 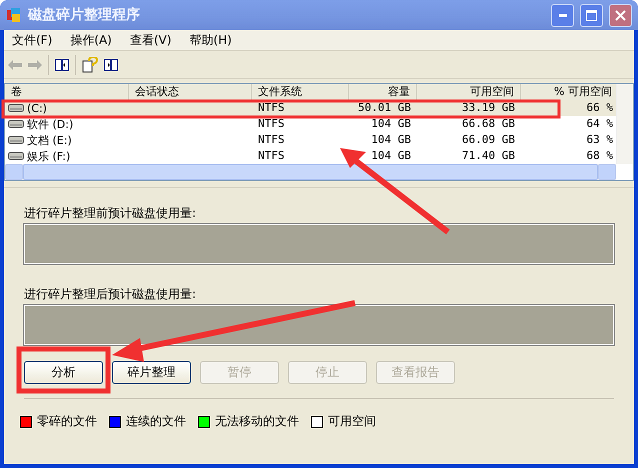 What do you see at coordinates (111, 213) in the screenshot?
I see `before-usage-label: 进行碎片整理前预计磁盘使用量:` at bounding box center [111, 213].